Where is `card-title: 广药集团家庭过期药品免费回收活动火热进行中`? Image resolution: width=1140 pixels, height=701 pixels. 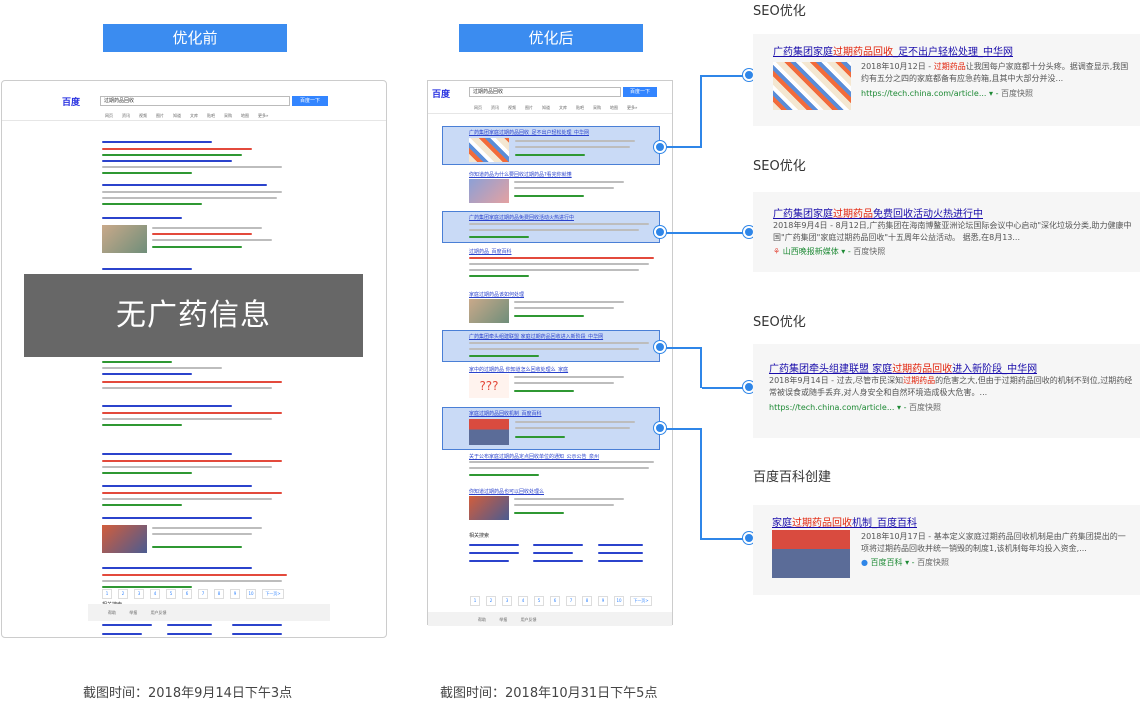 card-title: 广药集团家庭过期药品免费回收活动火热进行中 is located at coordinates (878, 212).